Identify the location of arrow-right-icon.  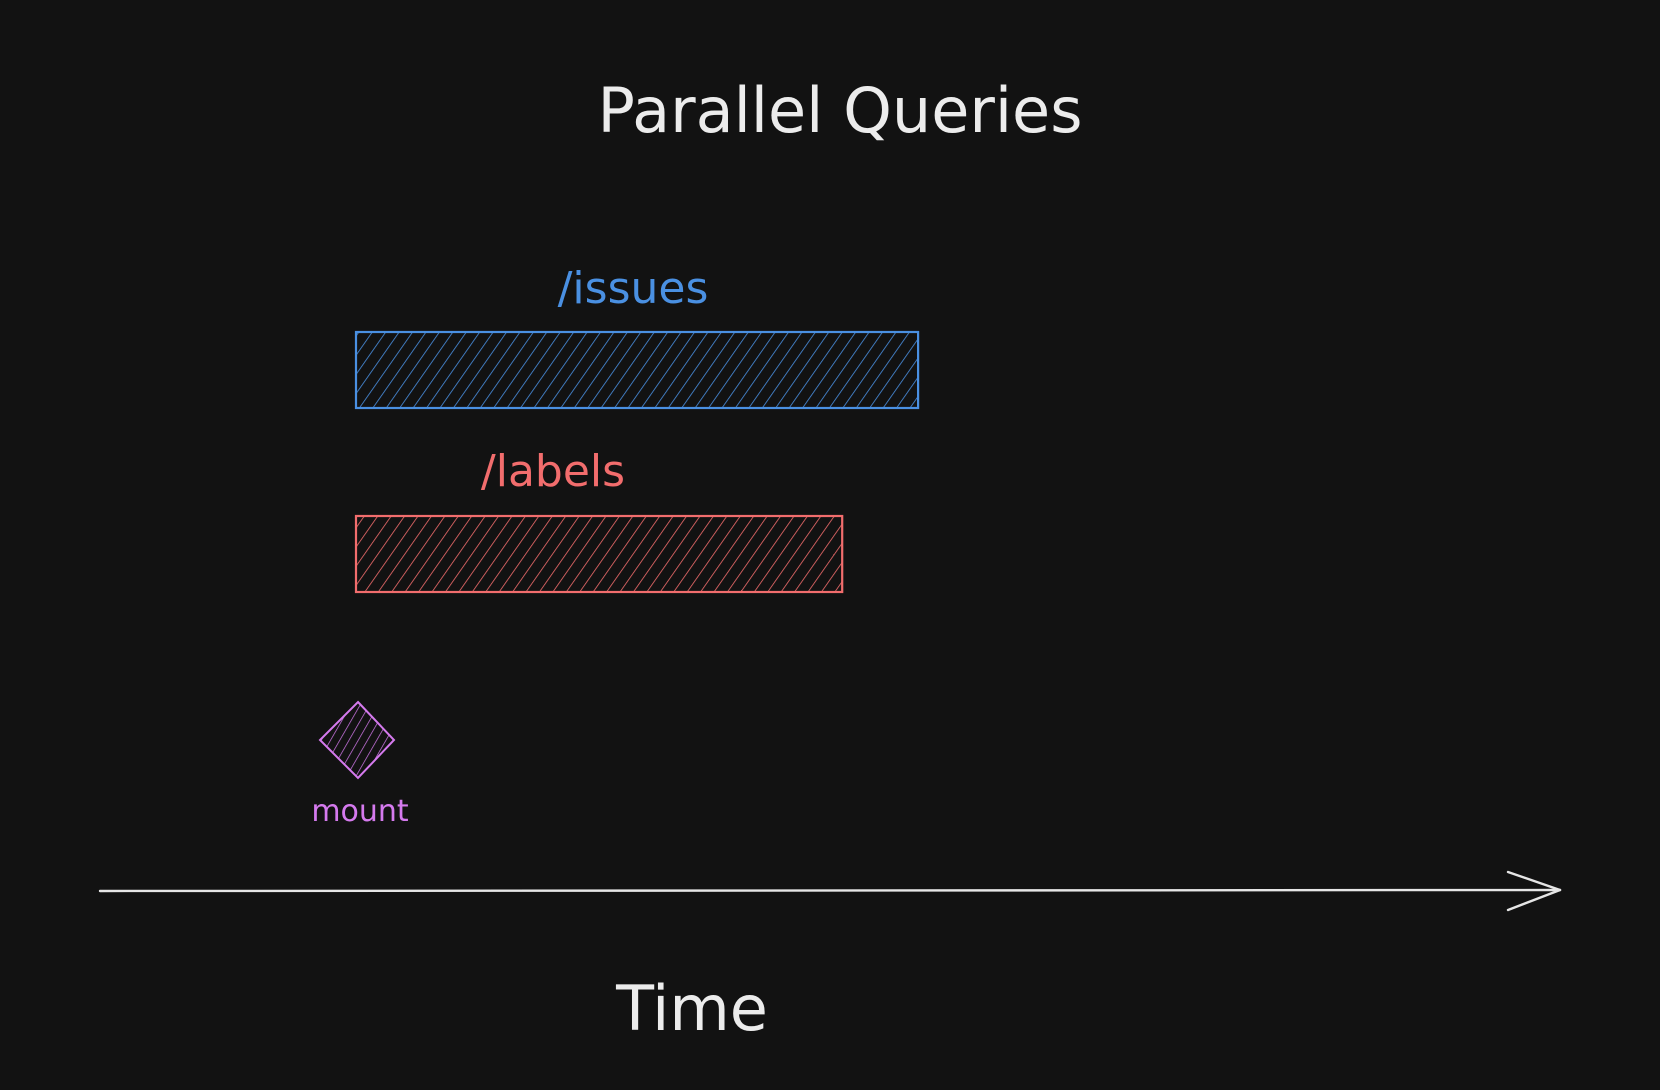
(830, 891).